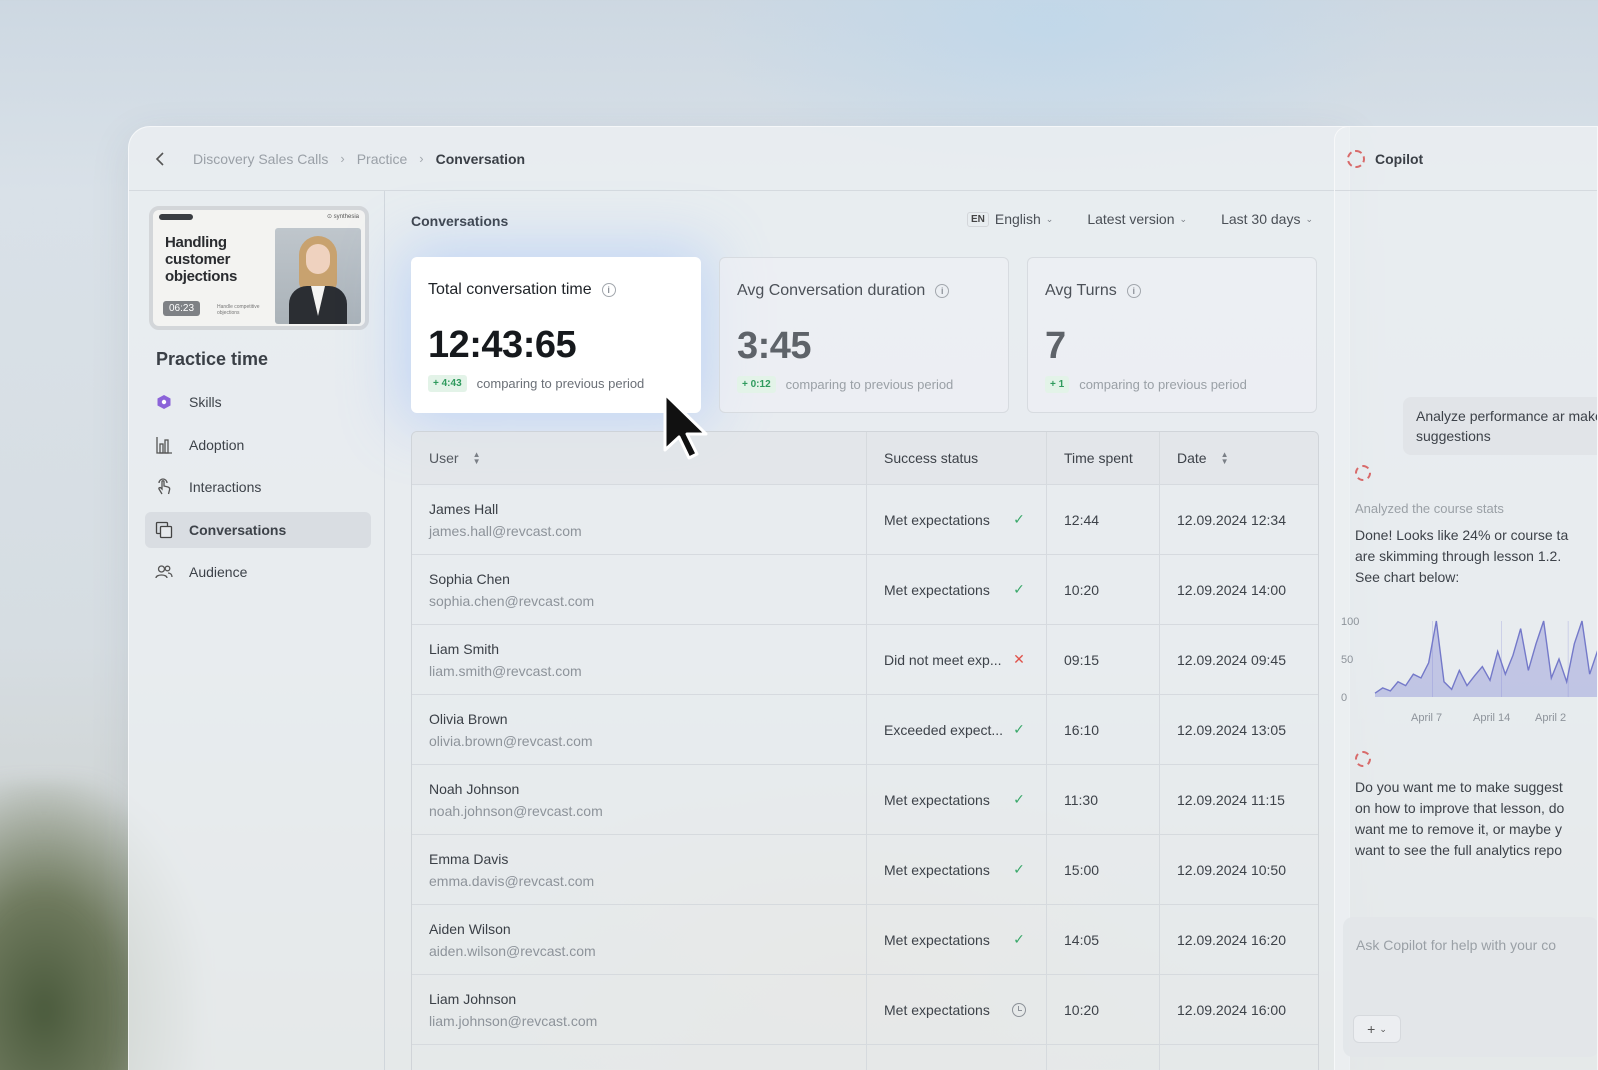 The width and height of the screenshot is (1598, 1070). I want to click on skills-hexagon-icon, so click(164, 402).